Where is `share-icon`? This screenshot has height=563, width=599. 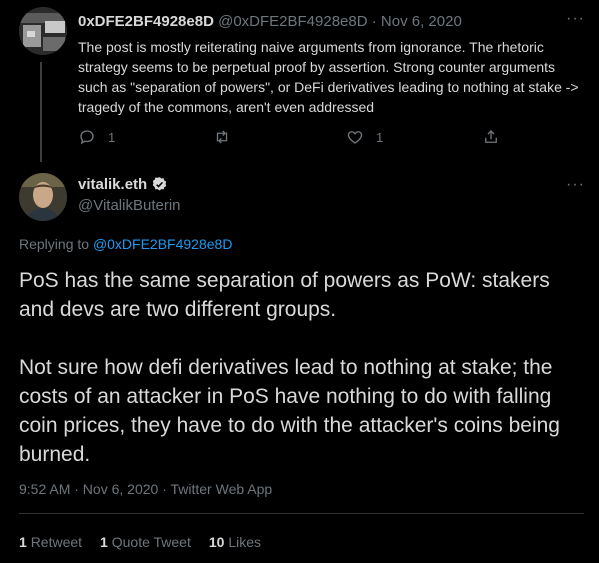
share-icon is located at coordinates (491, 136).